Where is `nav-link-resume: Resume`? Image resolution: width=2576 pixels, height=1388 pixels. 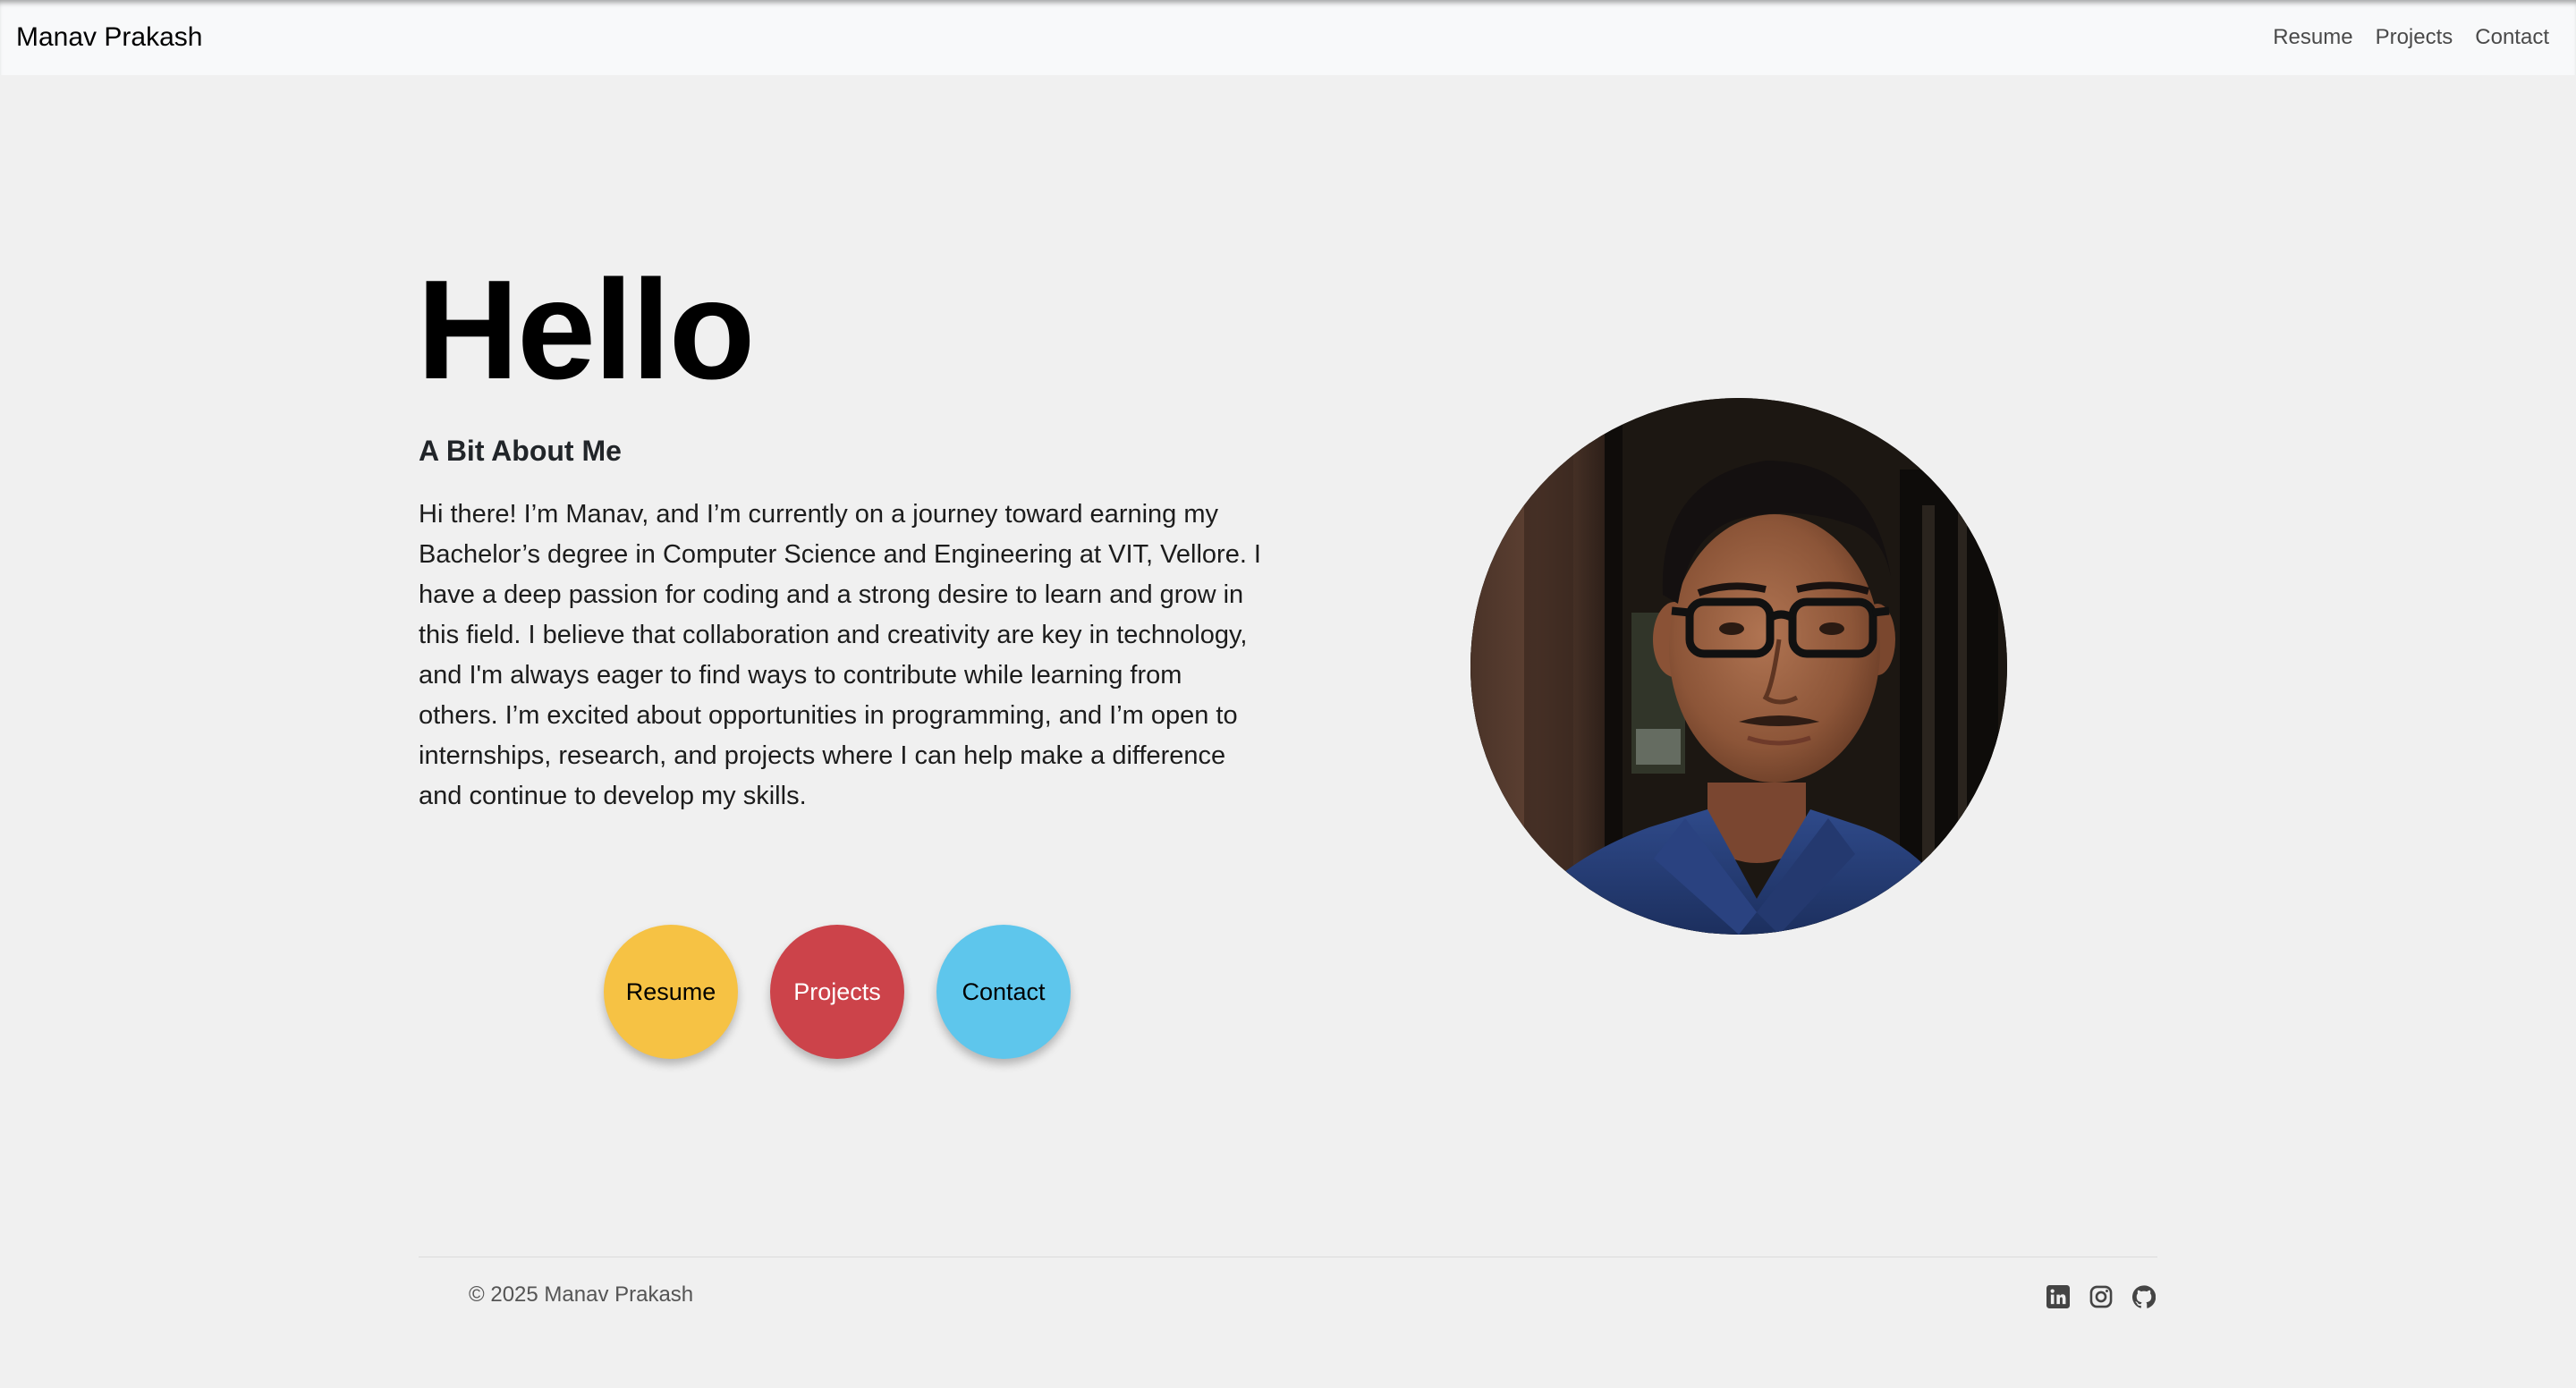 nav-link-resume: Resume is located at coordinates (2312, 38).